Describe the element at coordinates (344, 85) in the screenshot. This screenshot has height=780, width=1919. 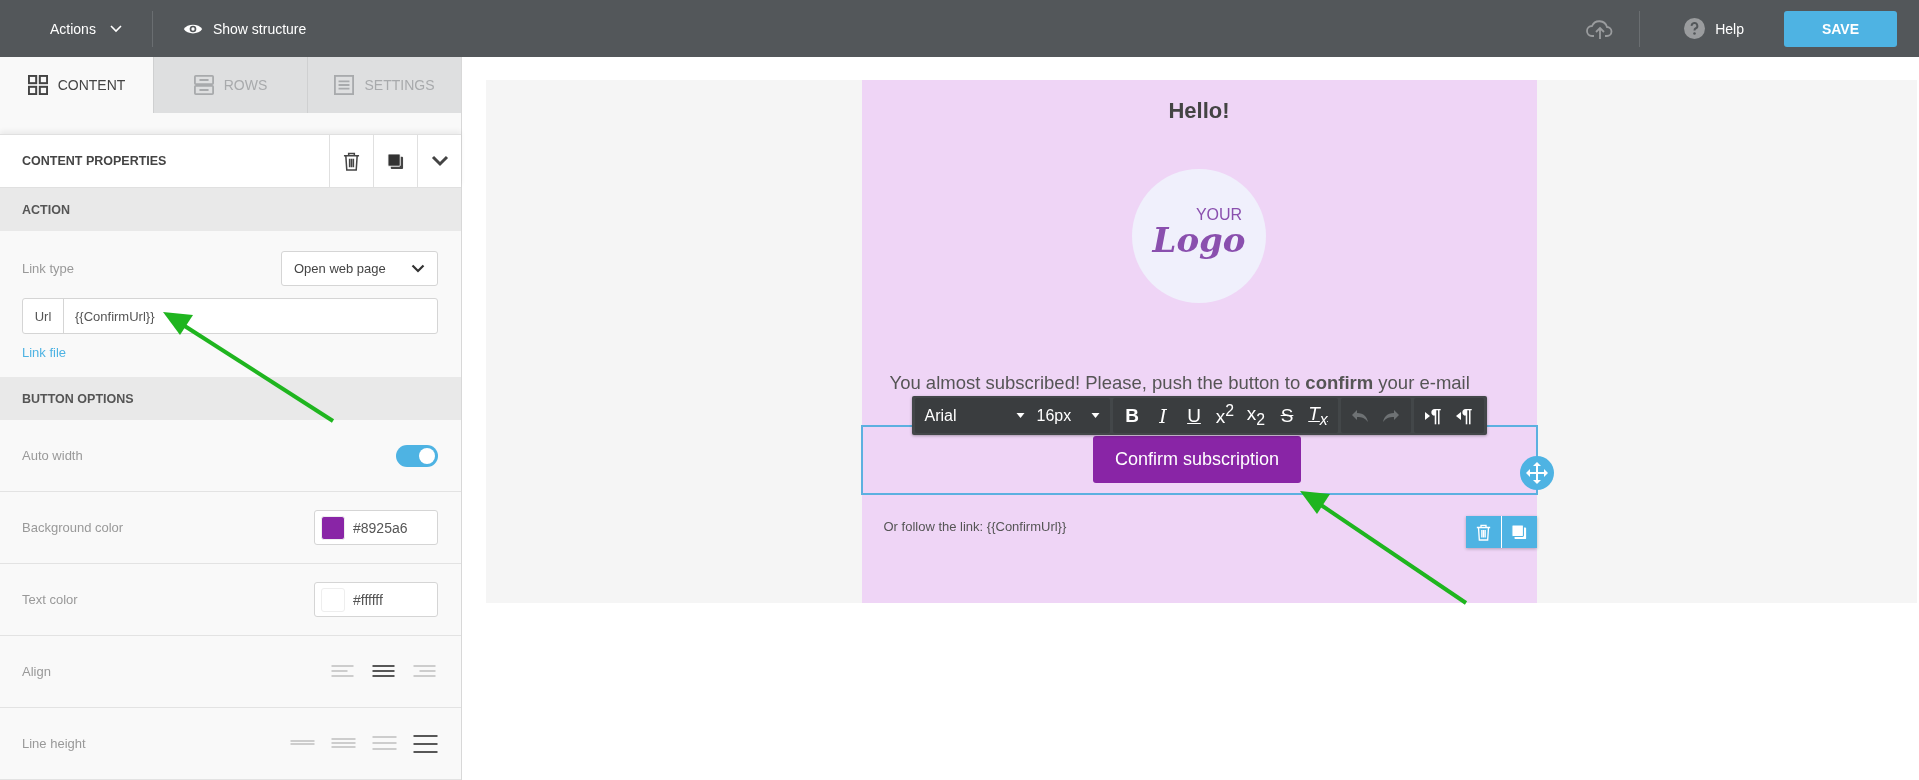
I see `document-icon` at that location.